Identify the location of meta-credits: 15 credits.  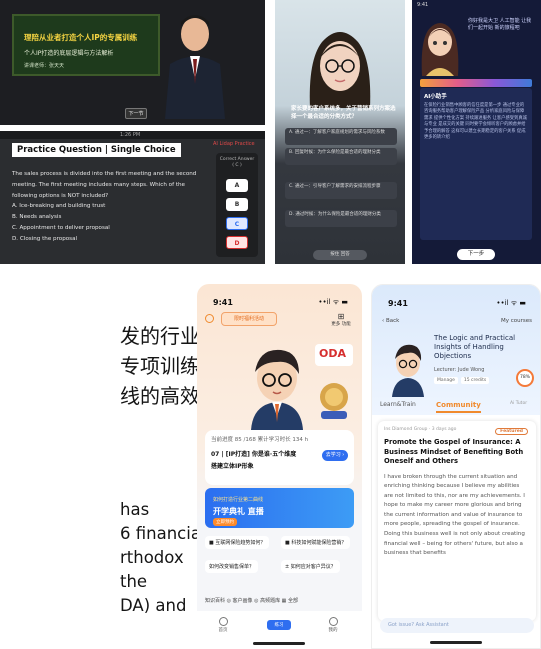
(475, 380).